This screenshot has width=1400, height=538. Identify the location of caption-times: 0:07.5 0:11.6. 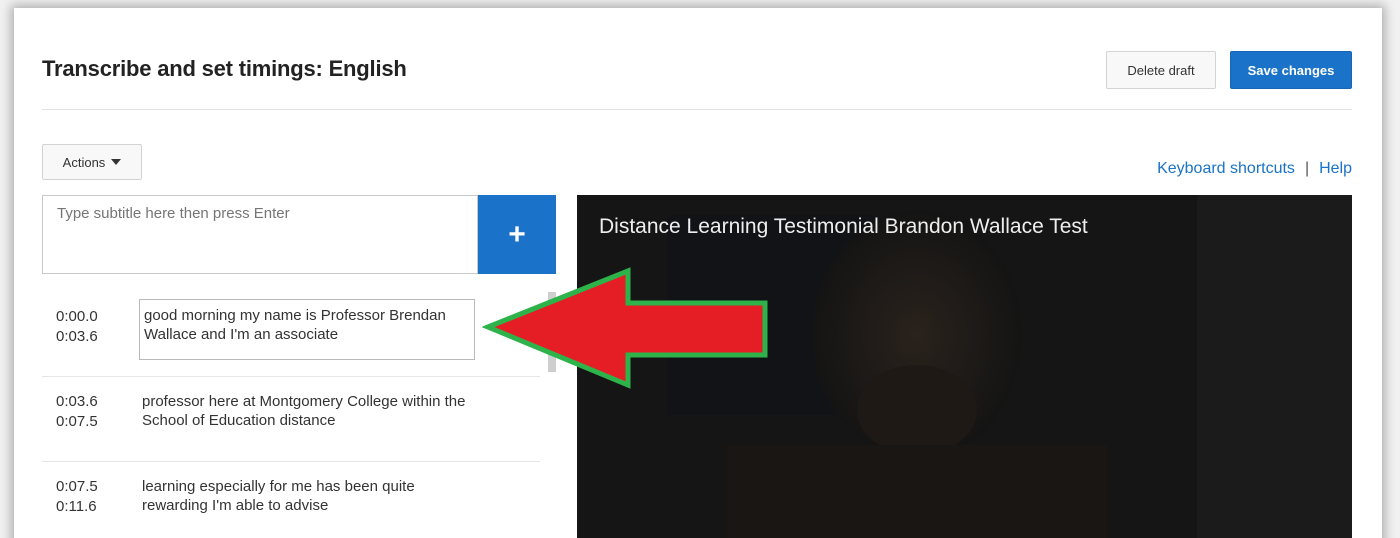
(77, 497).